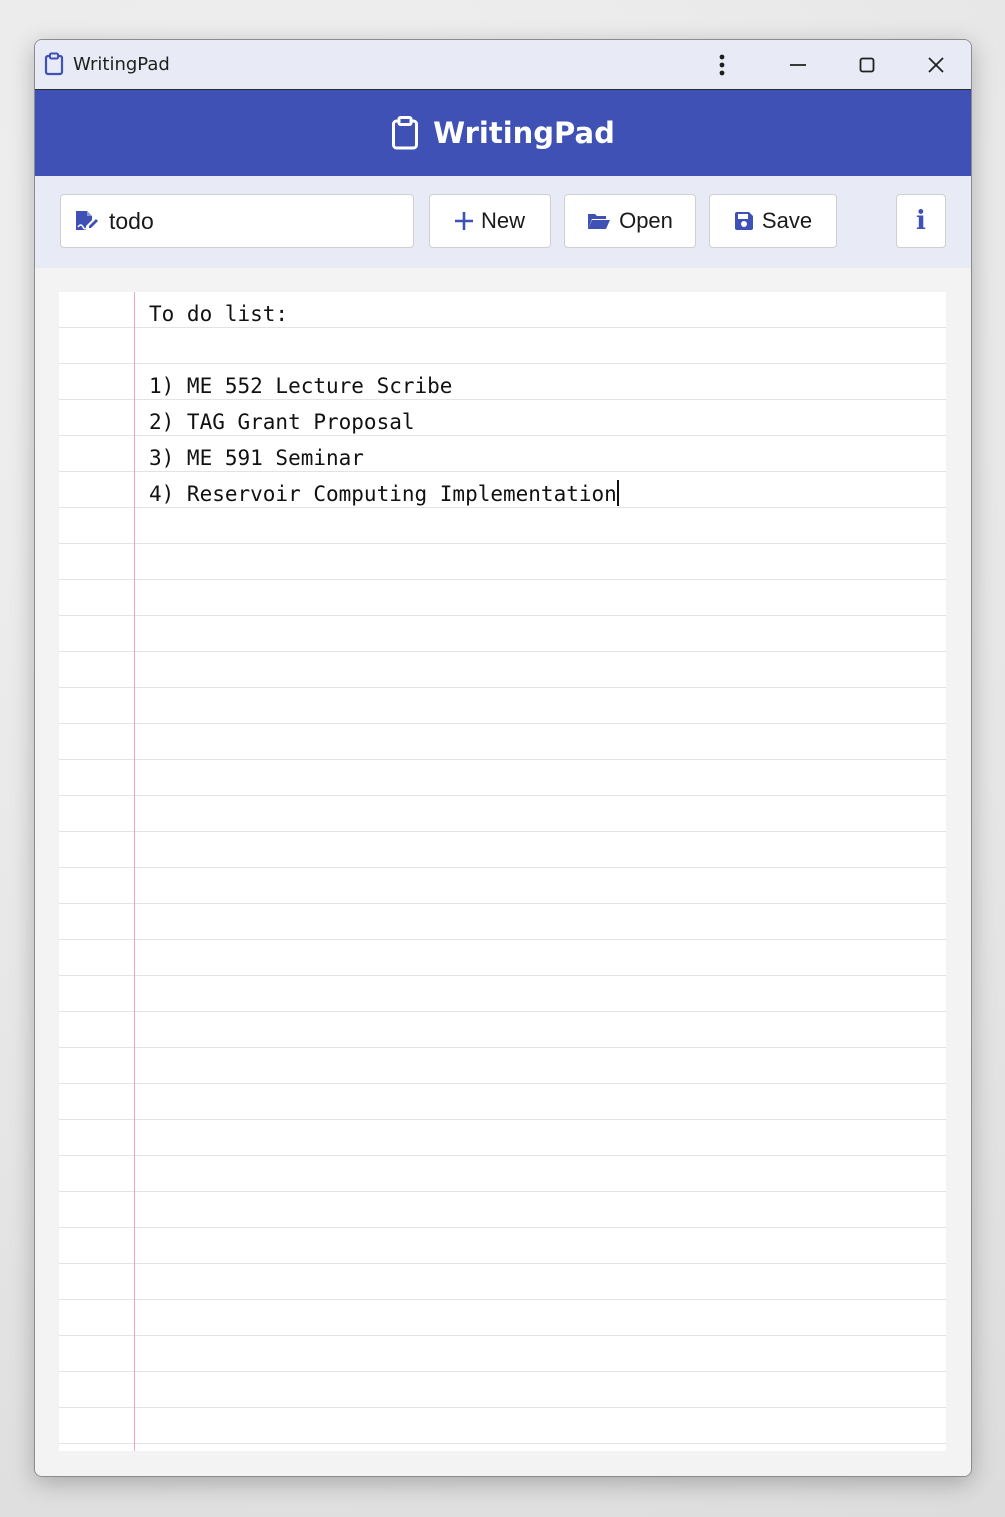 The image size is (1005, 1517). What do you see at coordinates (254, 221) in the screenshot?
I see `filename-input` at bounding box center [254, 221].